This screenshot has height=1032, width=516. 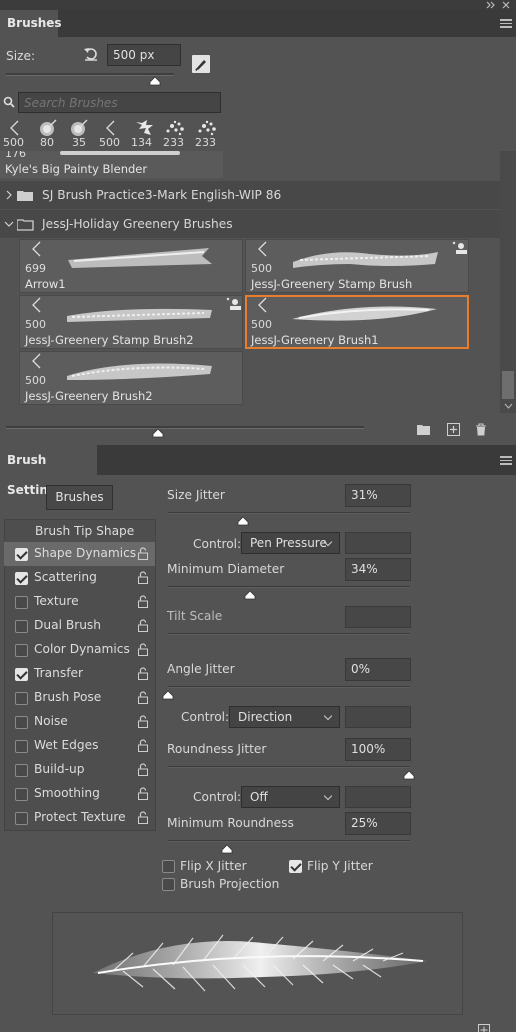 What do you see at coordinates (79, 554) in the screenshot?
I see `list-item-shape-dynamics: Shape Dynamics` at bounding box center [79, 554].